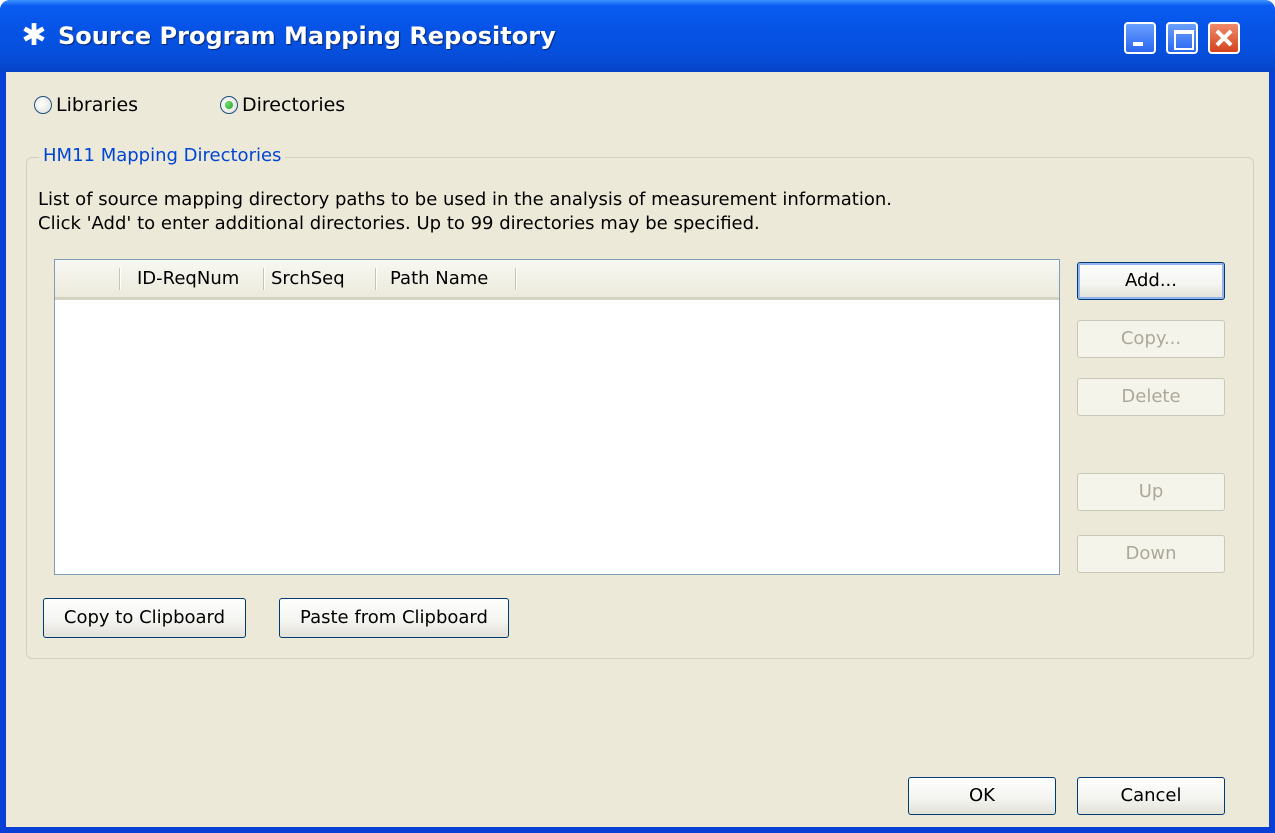 Image resolution: width=1275 pixels, height=833 pixels. Describe the element at coordinates (87, 278) in the screenshot. I see `column-header-select` at that location.